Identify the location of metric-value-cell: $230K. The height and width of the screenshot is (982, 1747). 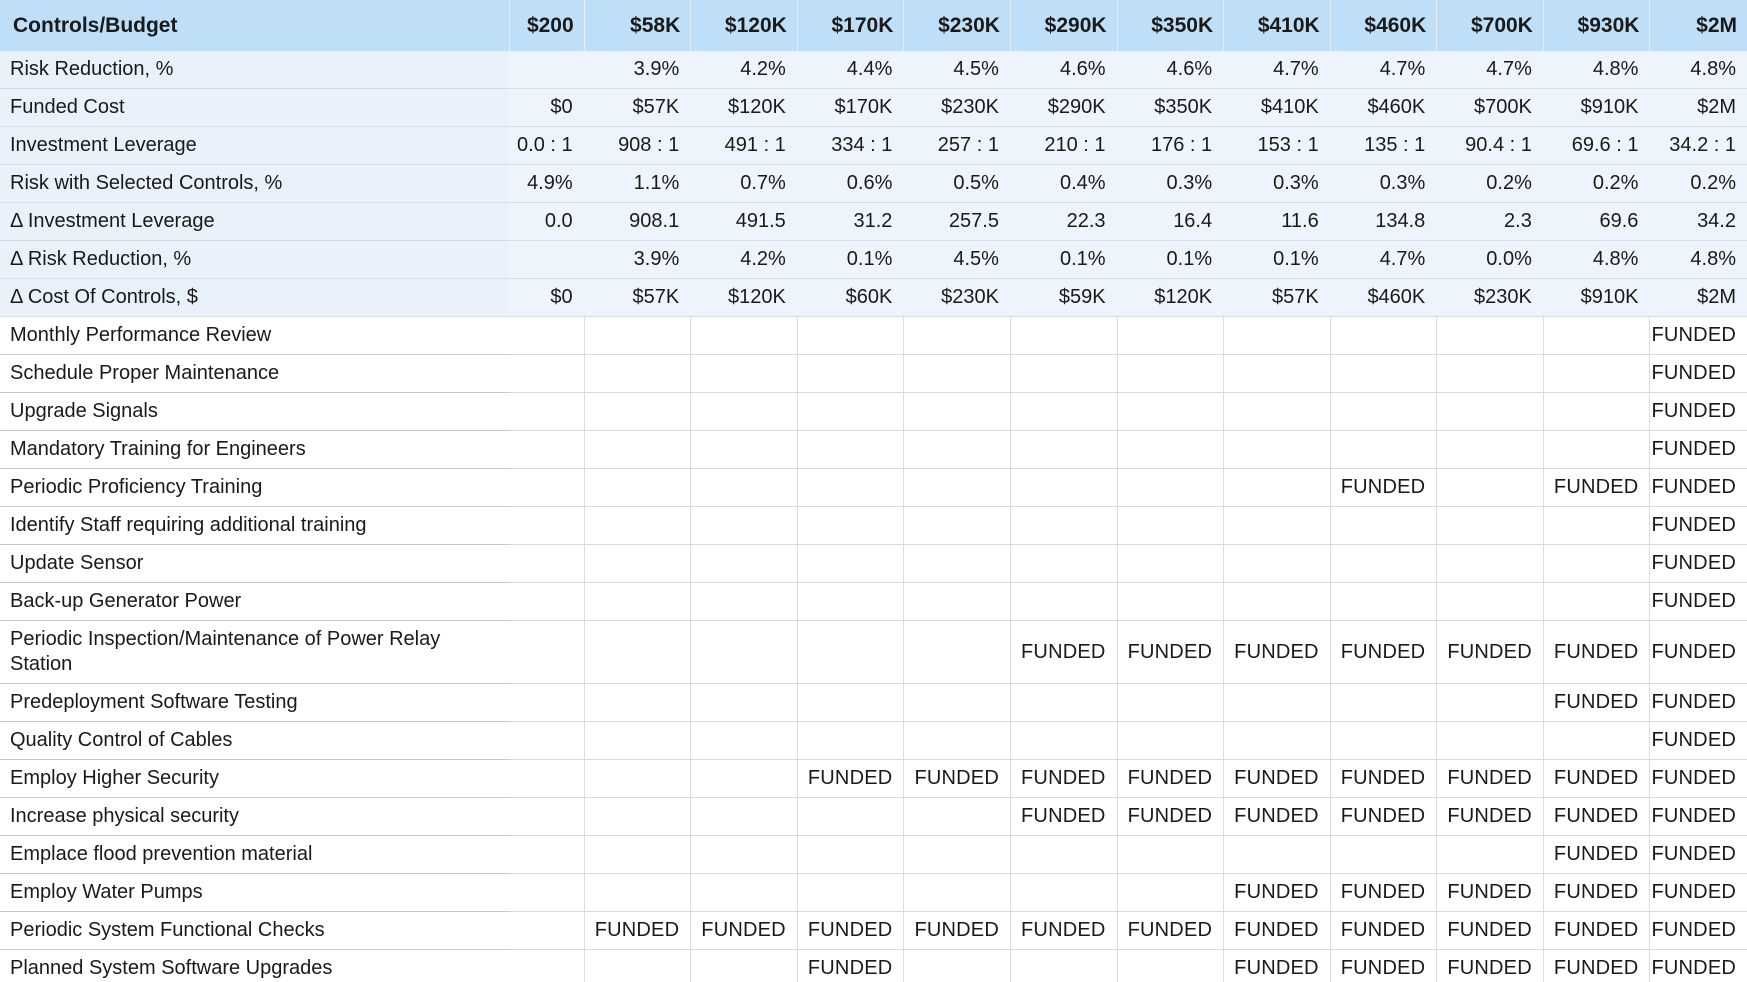
(957, 297).